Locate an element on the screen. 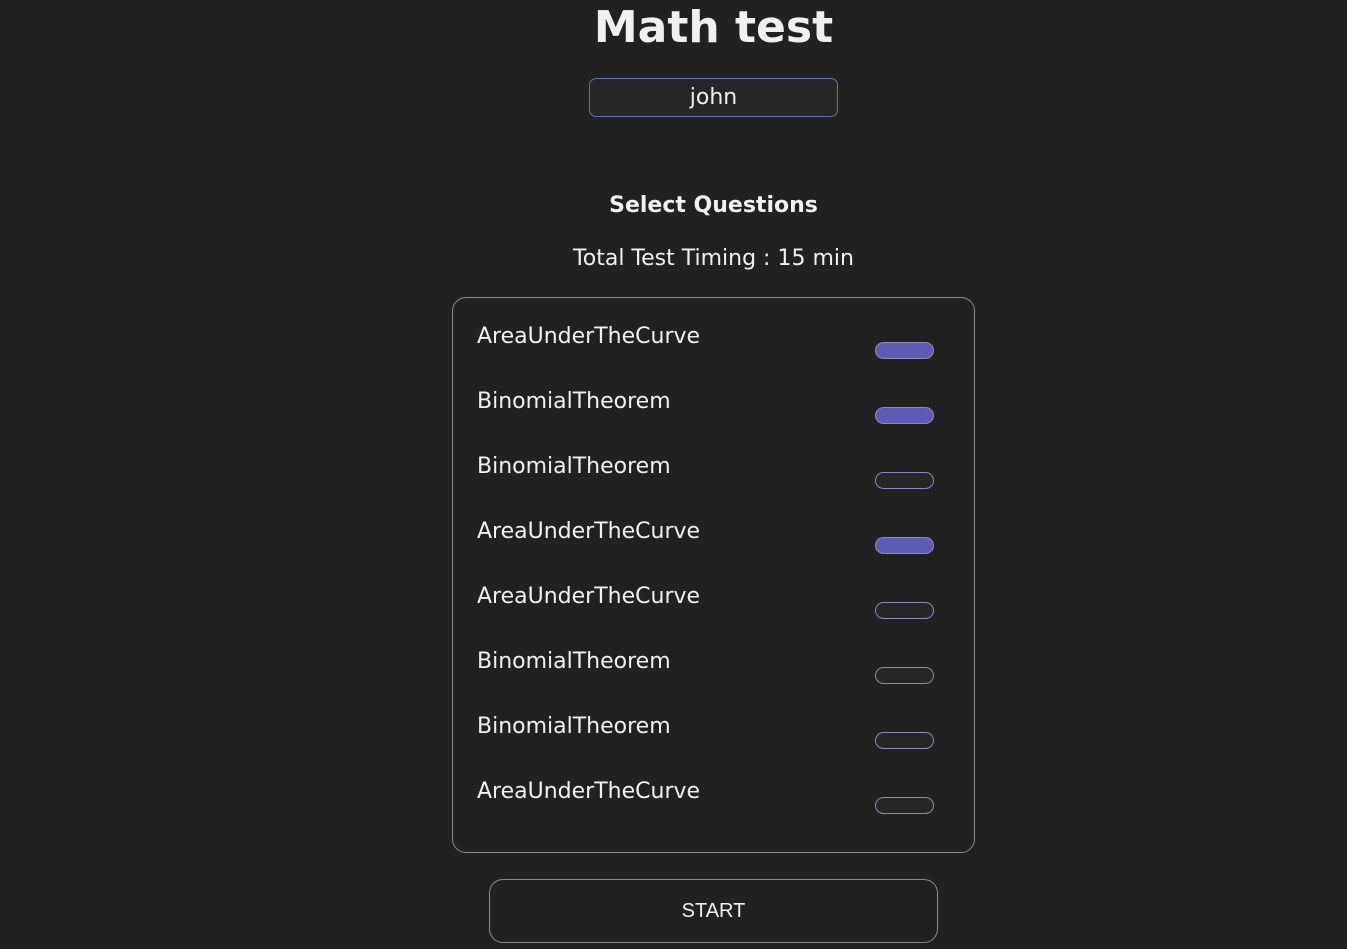 This screenshot has height=949, width=1347. name-input is located at coordinates (713, 97).